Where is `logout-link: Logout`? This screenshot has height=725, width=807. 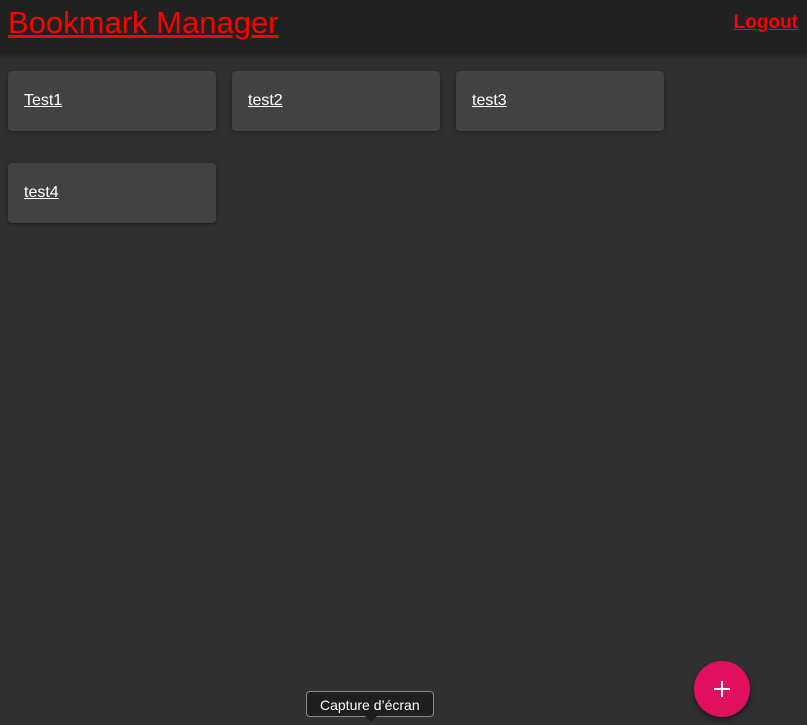 logout-link: Logout is located at coordinates (766, 23).